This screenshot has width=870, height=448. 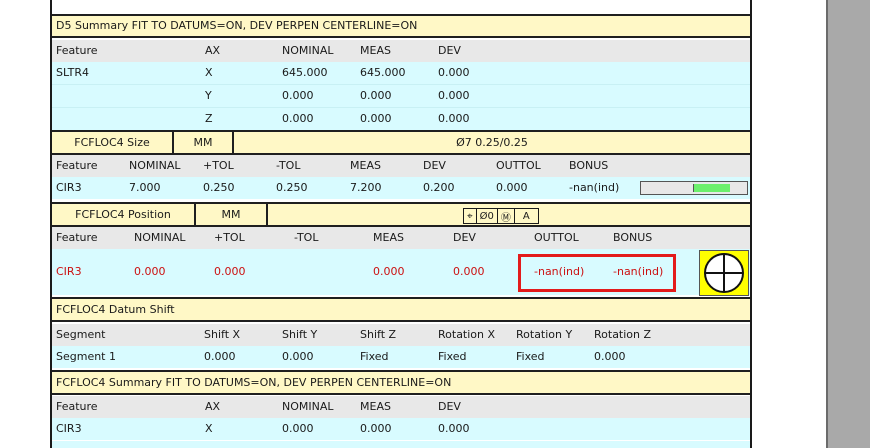 What do you see at coordinates (219, 187) in the screenshot?
I see `plus-tol-value: 0.250` at bounding box center [219, 187].